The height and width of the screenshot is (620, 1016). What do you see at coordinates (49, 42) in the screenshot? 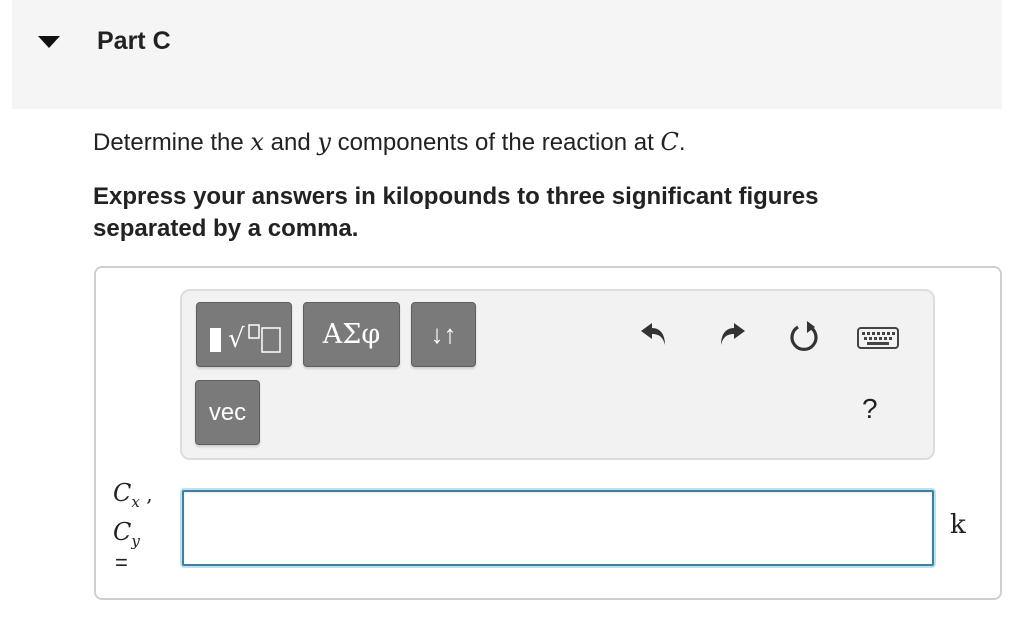
I see `collapse-caret-icon` at bounding box center [49, 42].